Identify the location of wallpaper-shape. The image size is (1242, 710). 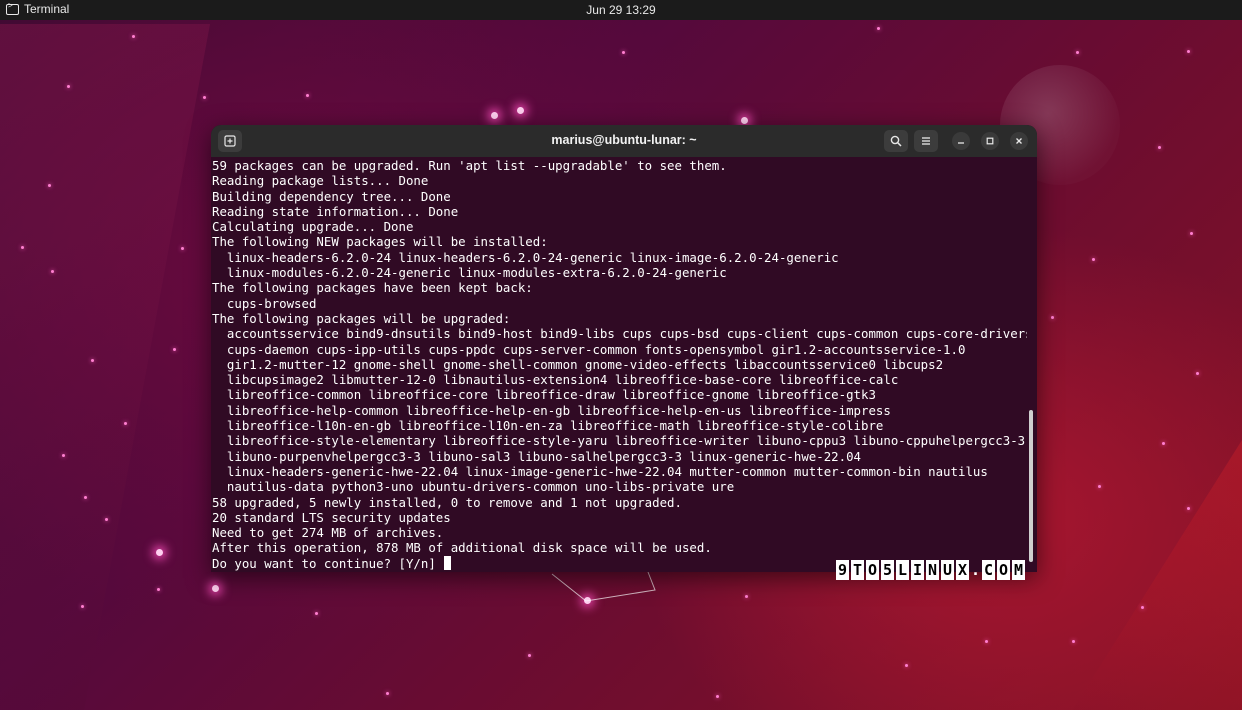
(1157, 575).